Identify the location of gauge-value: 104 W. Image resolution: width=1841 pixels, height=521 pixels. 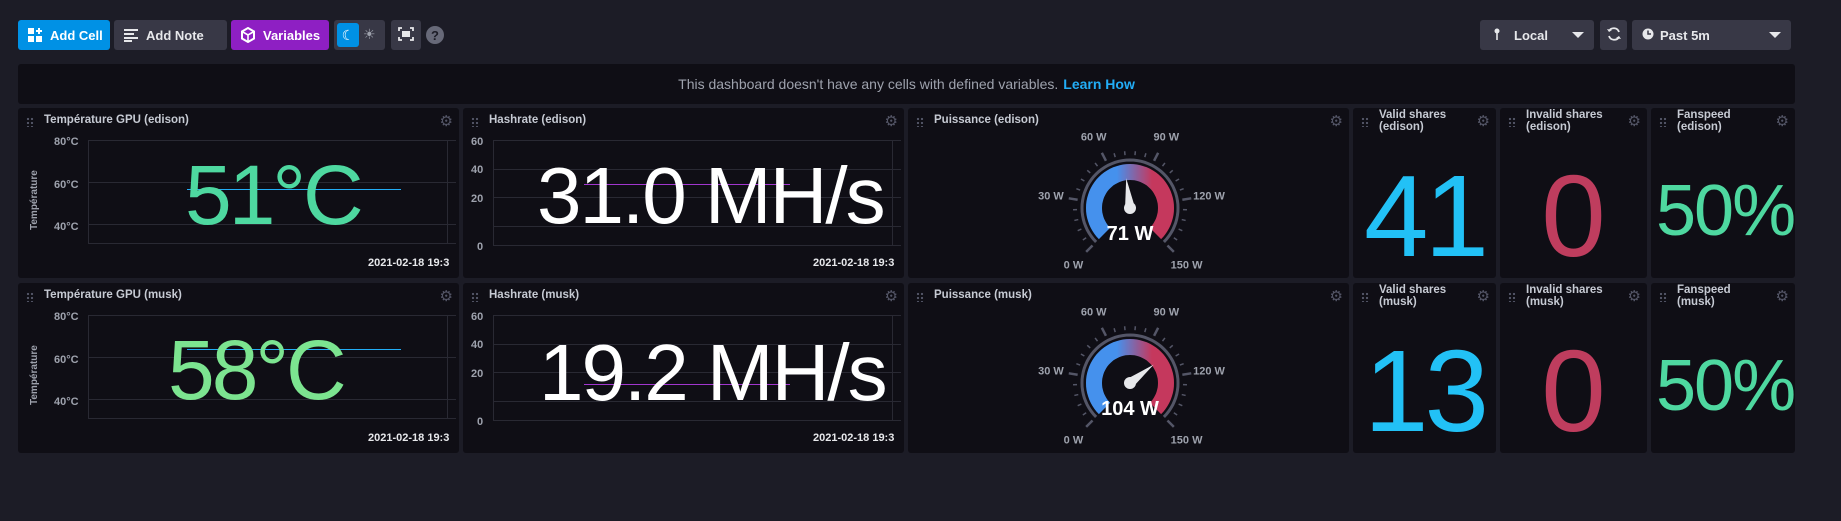
(1130, 409).